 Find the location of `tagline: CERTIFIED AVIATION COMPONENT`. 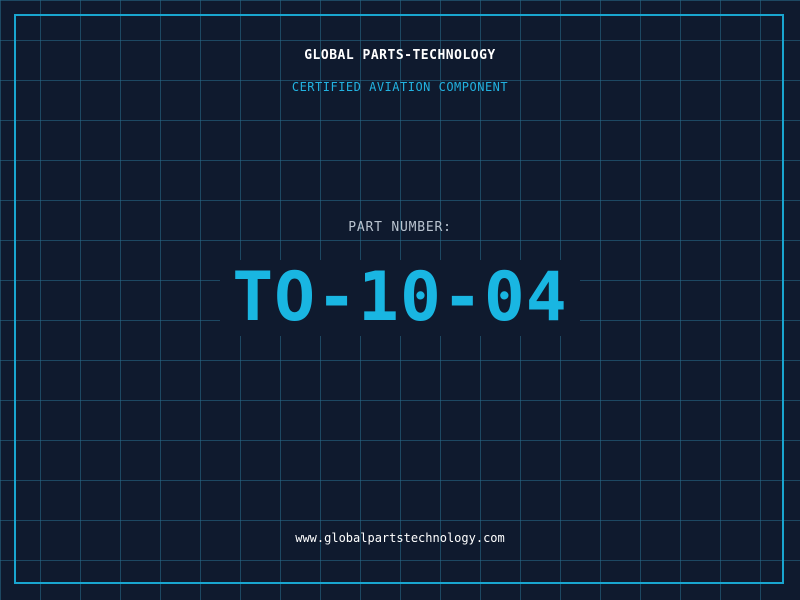

tagline: CERTIFIED AVIATION COMPONENT is located at coordinates (400, 87).